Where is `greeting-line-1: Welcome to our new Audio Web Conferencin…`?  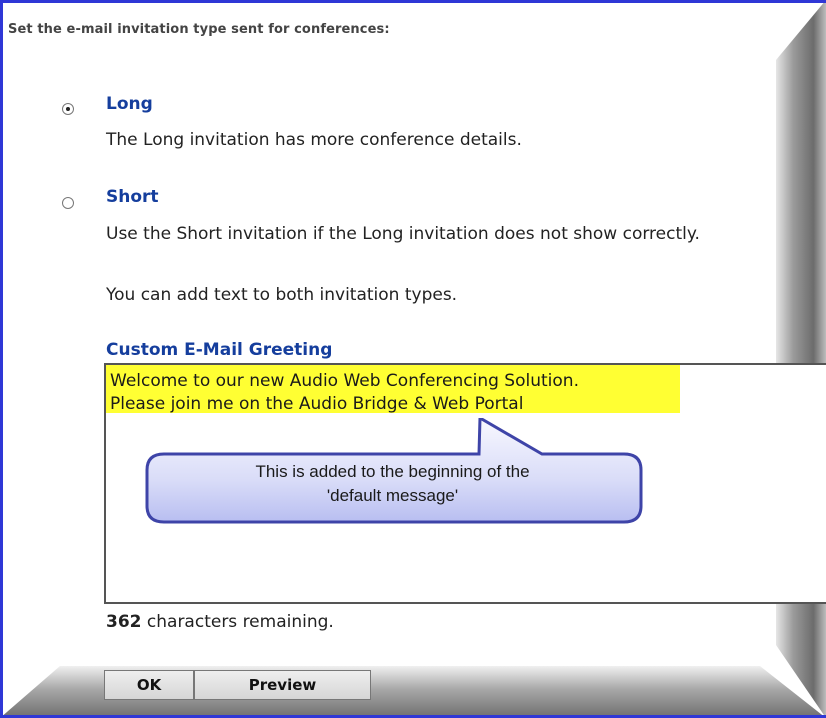
greeting-line-1: Welcome to our new Audio Web Conferencin… is located at coordinates (344, 381).